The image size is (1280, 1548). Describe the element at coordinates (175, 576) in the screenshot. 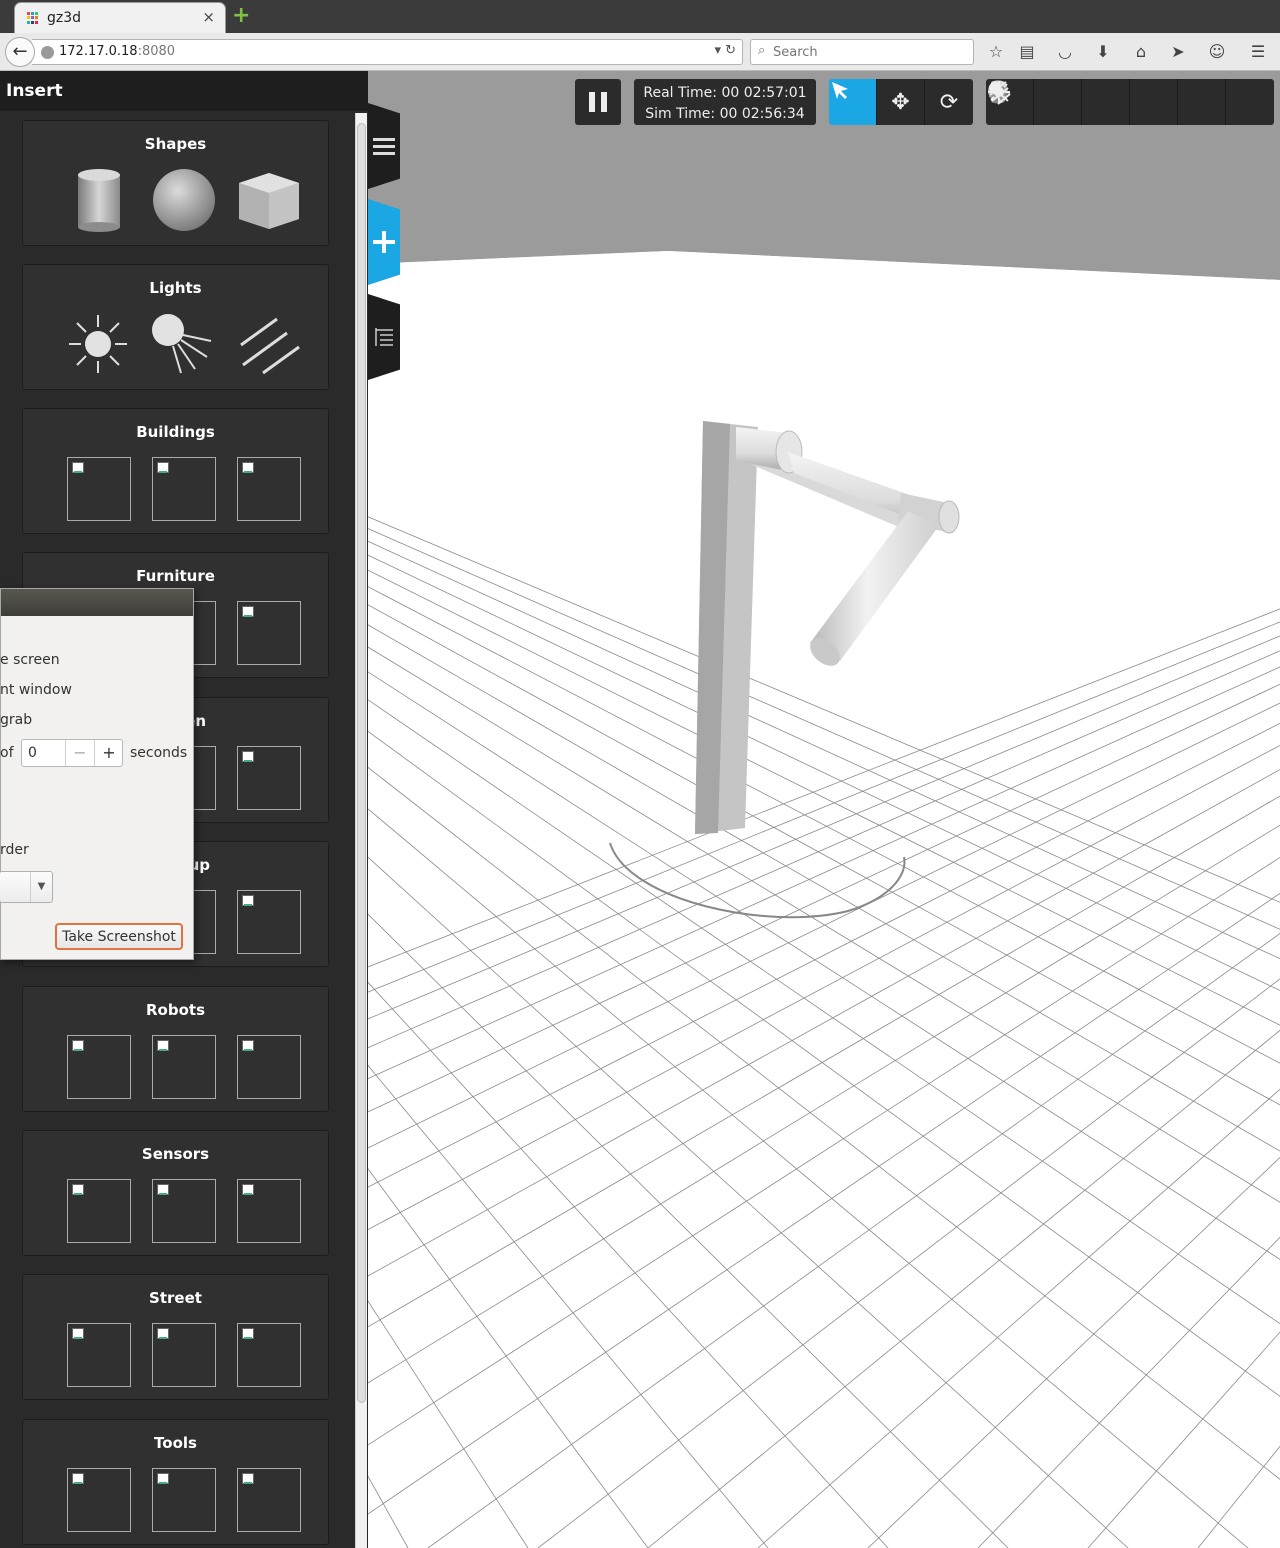

I see `category-title: Furniture` at that location.